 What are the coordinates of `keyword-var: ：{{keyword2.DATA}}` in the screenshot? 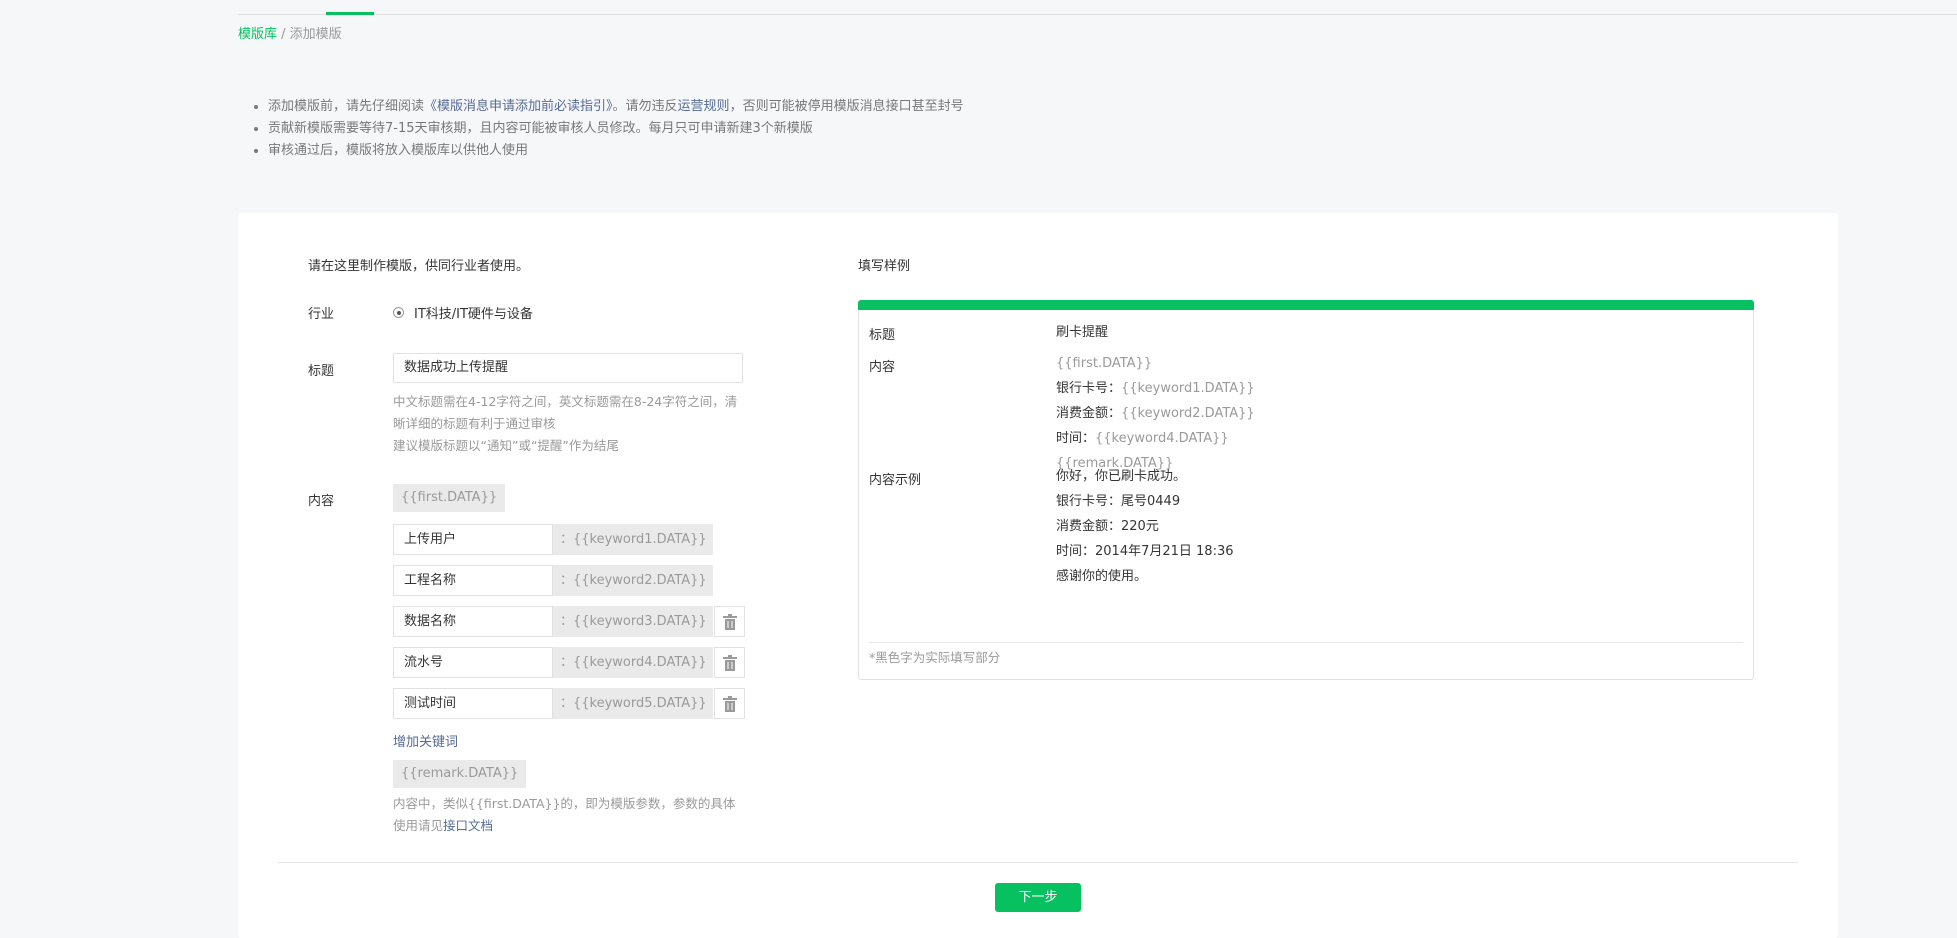 It's located at (633, 580).